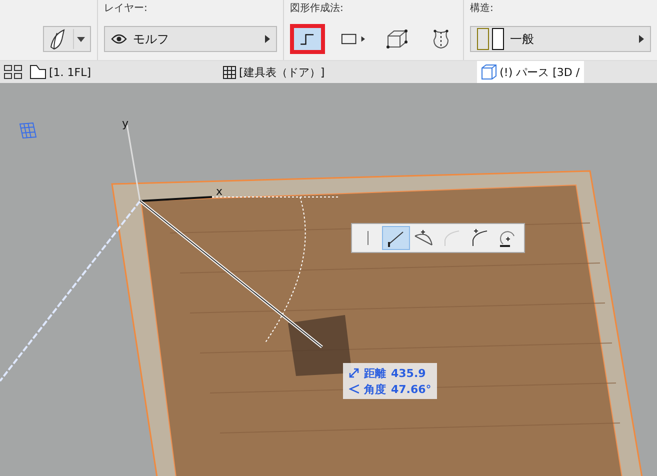  I want to click on view-tab: [1. 1FL], so click(61, 72).